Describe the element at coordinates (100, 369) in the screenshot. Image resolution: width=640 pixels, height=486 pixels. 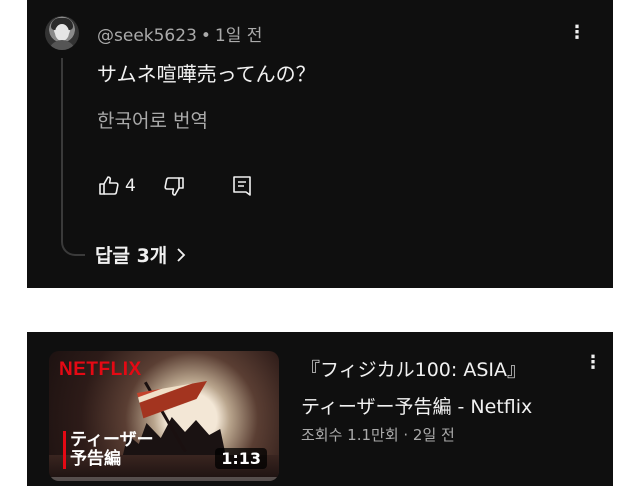
I see `netflix-logo: NETFLIX` at that location.